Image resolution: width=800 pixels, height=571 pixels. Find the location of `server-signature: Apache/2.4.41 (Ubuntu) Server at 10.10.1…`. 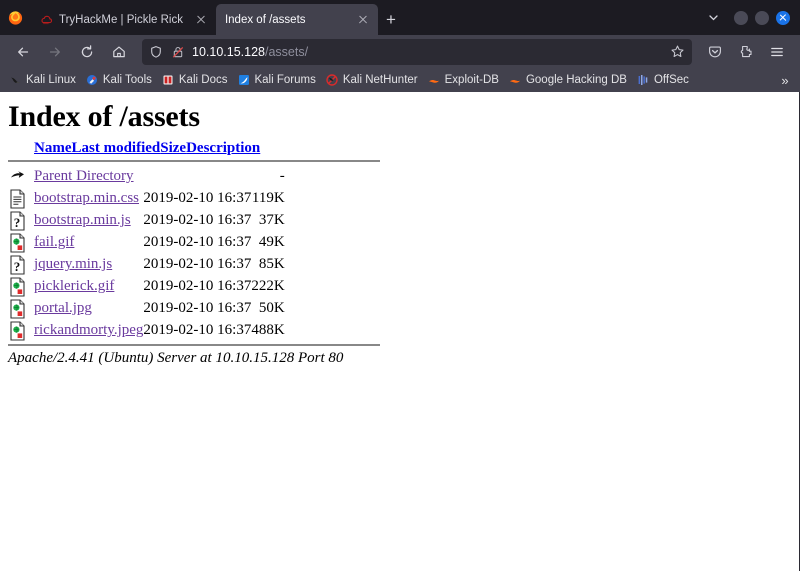

server-signature: Apache/2.4.41 (Ubuntu) Server at 10.10.1… is located at coordinates (176, 358).